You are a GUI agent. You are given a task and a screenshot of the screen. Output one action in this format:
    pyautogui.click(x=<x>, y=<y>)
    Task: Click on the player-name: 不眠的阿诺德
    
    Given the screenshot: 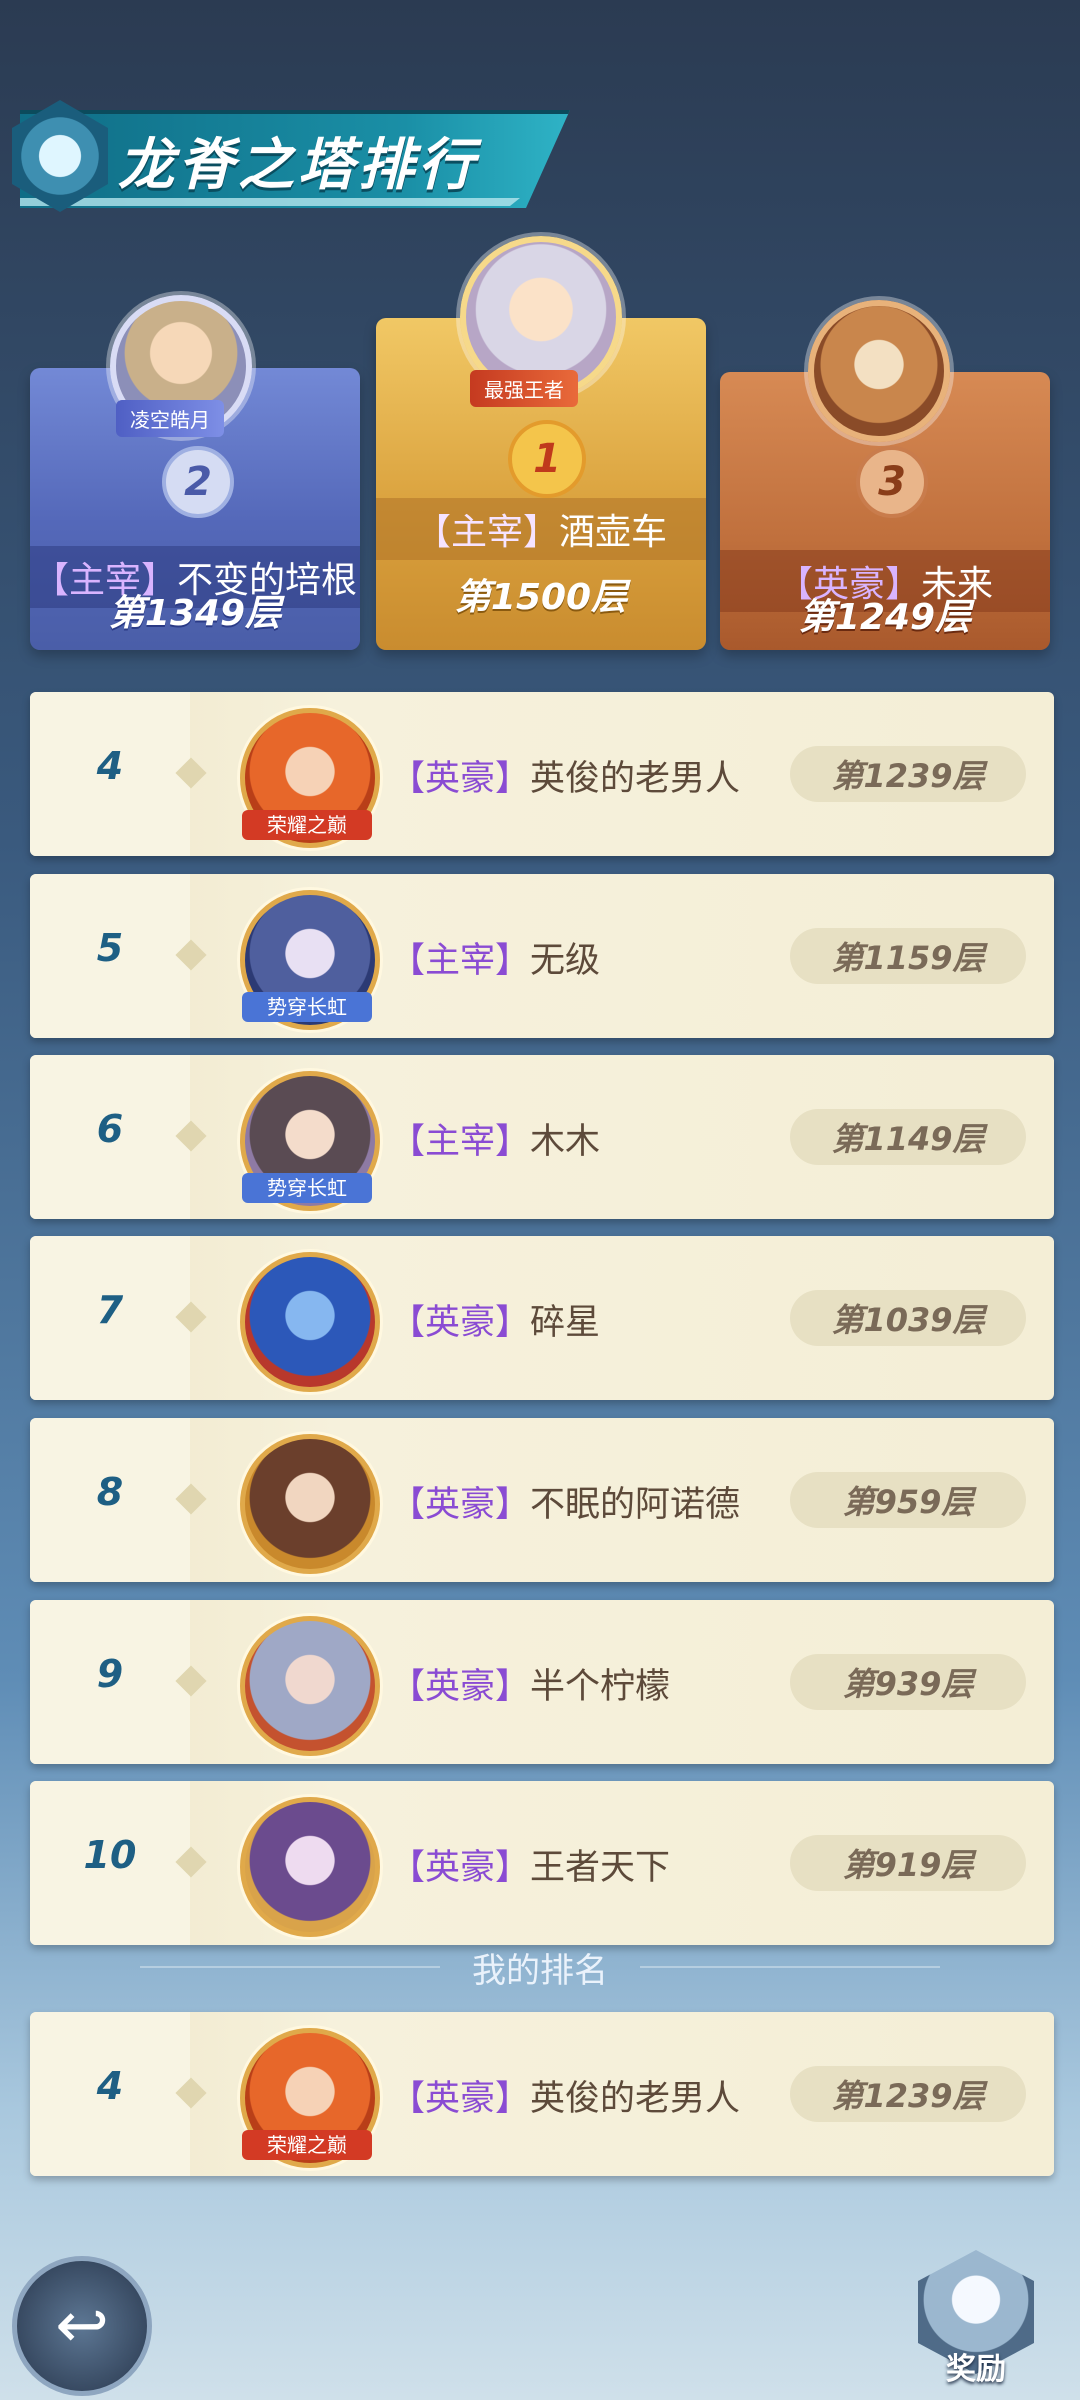 What is the action you would take?
    pyautogui.click(x=635, y=1505)
    